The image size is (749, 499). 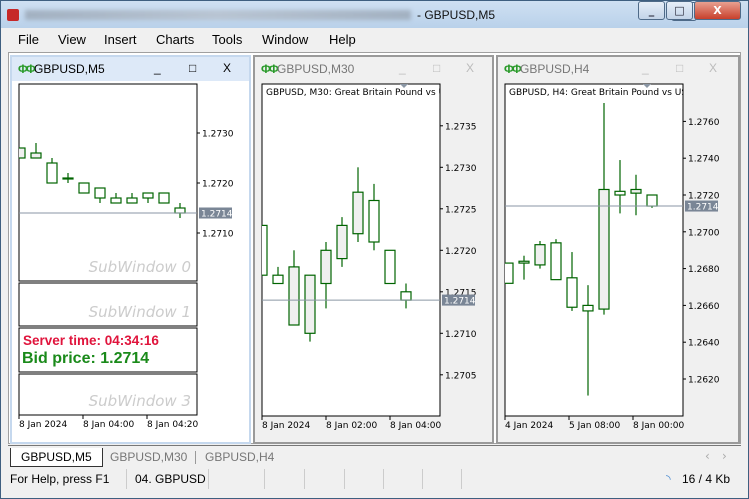 I want to click on blurred-title, so click(x=218, y=15).